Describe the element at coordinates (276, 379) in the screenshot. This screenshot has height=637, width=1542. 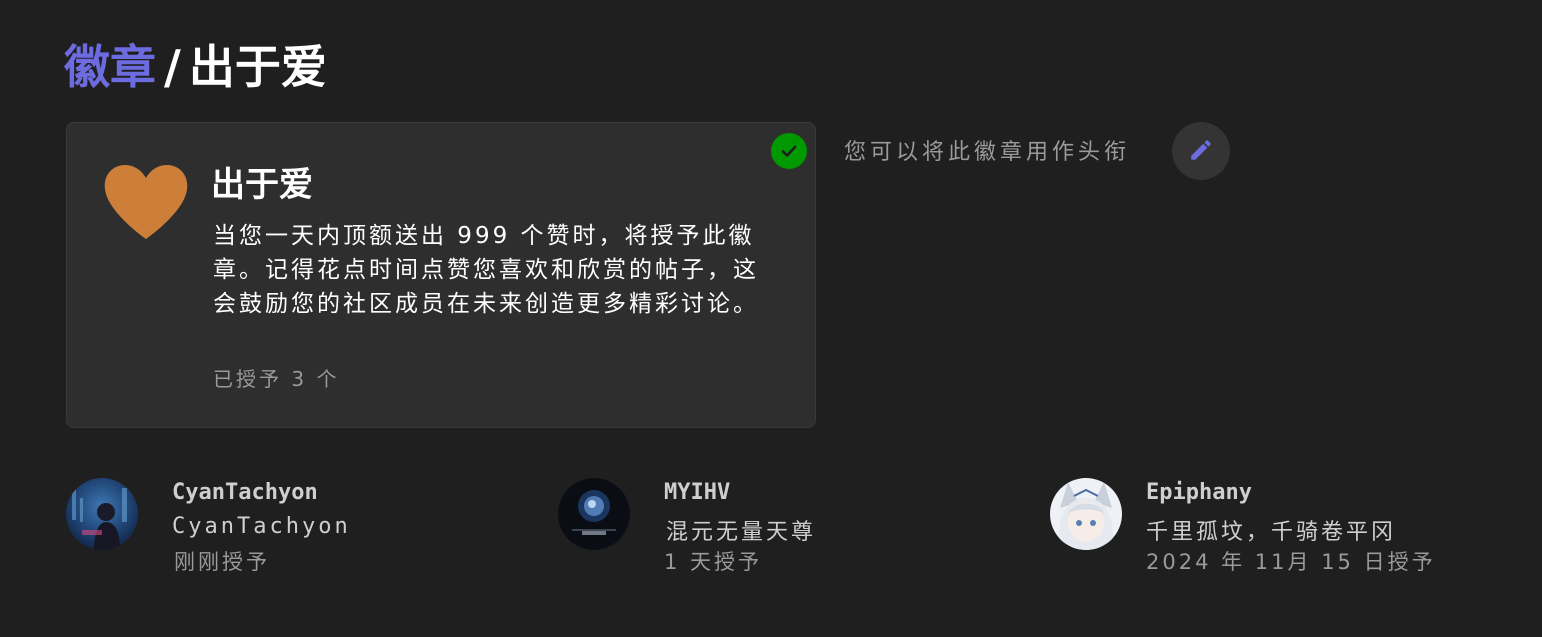
I see `granted-count: 已授予 3 个` at that location.